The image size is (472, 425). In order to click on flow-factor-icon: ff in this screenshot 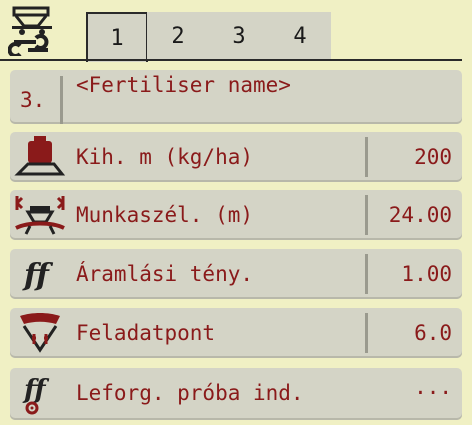, I will do `click(38, 275)`.